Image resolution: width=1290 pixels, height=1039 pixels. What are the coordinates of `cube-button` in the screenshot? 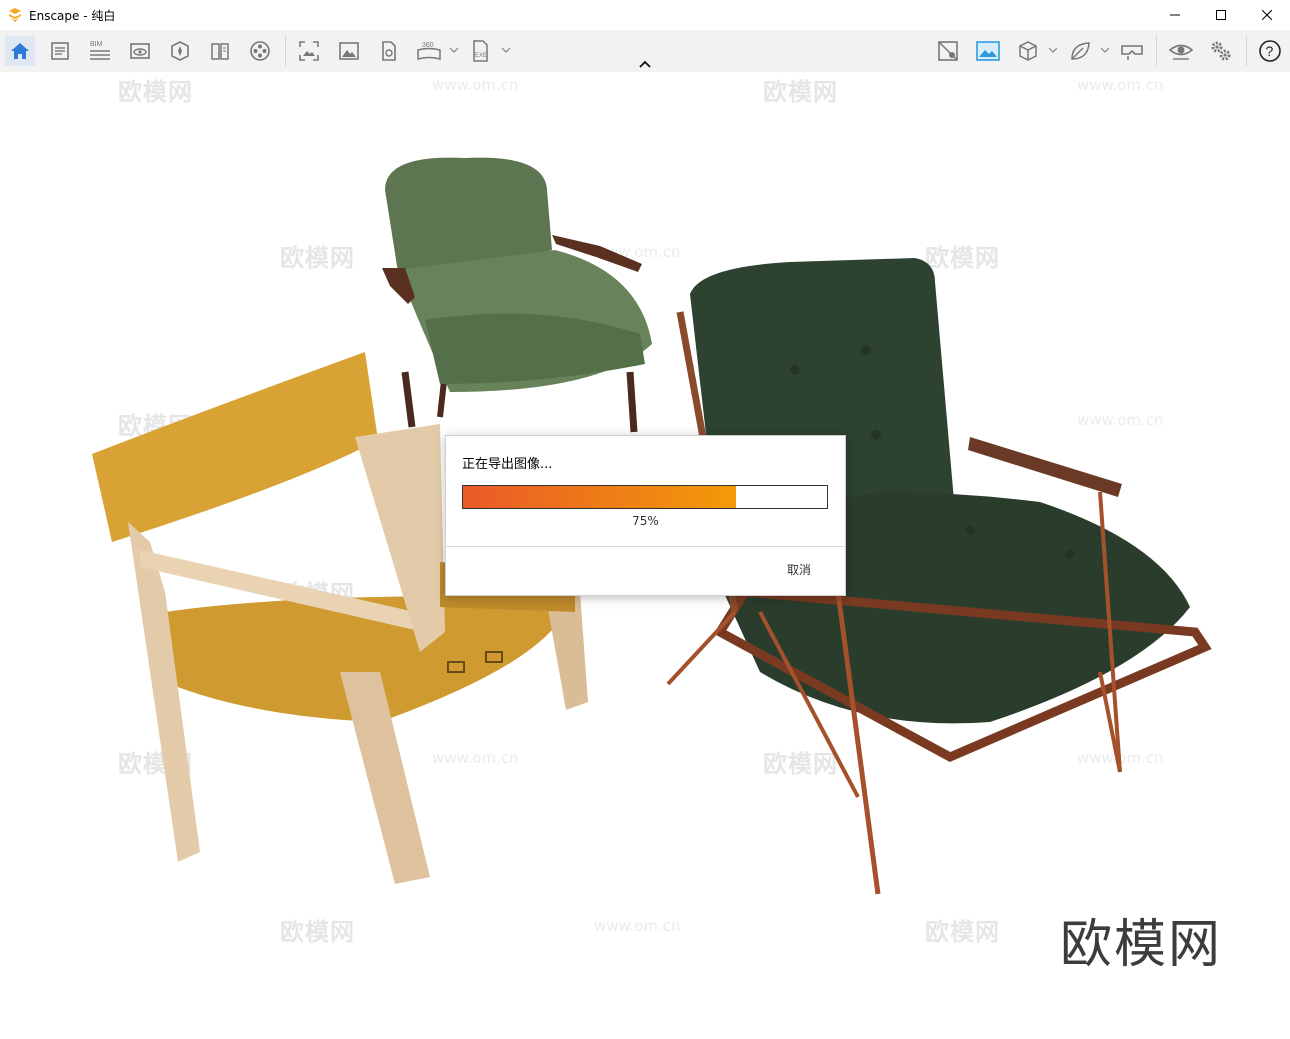 It's located at (1028, 51).